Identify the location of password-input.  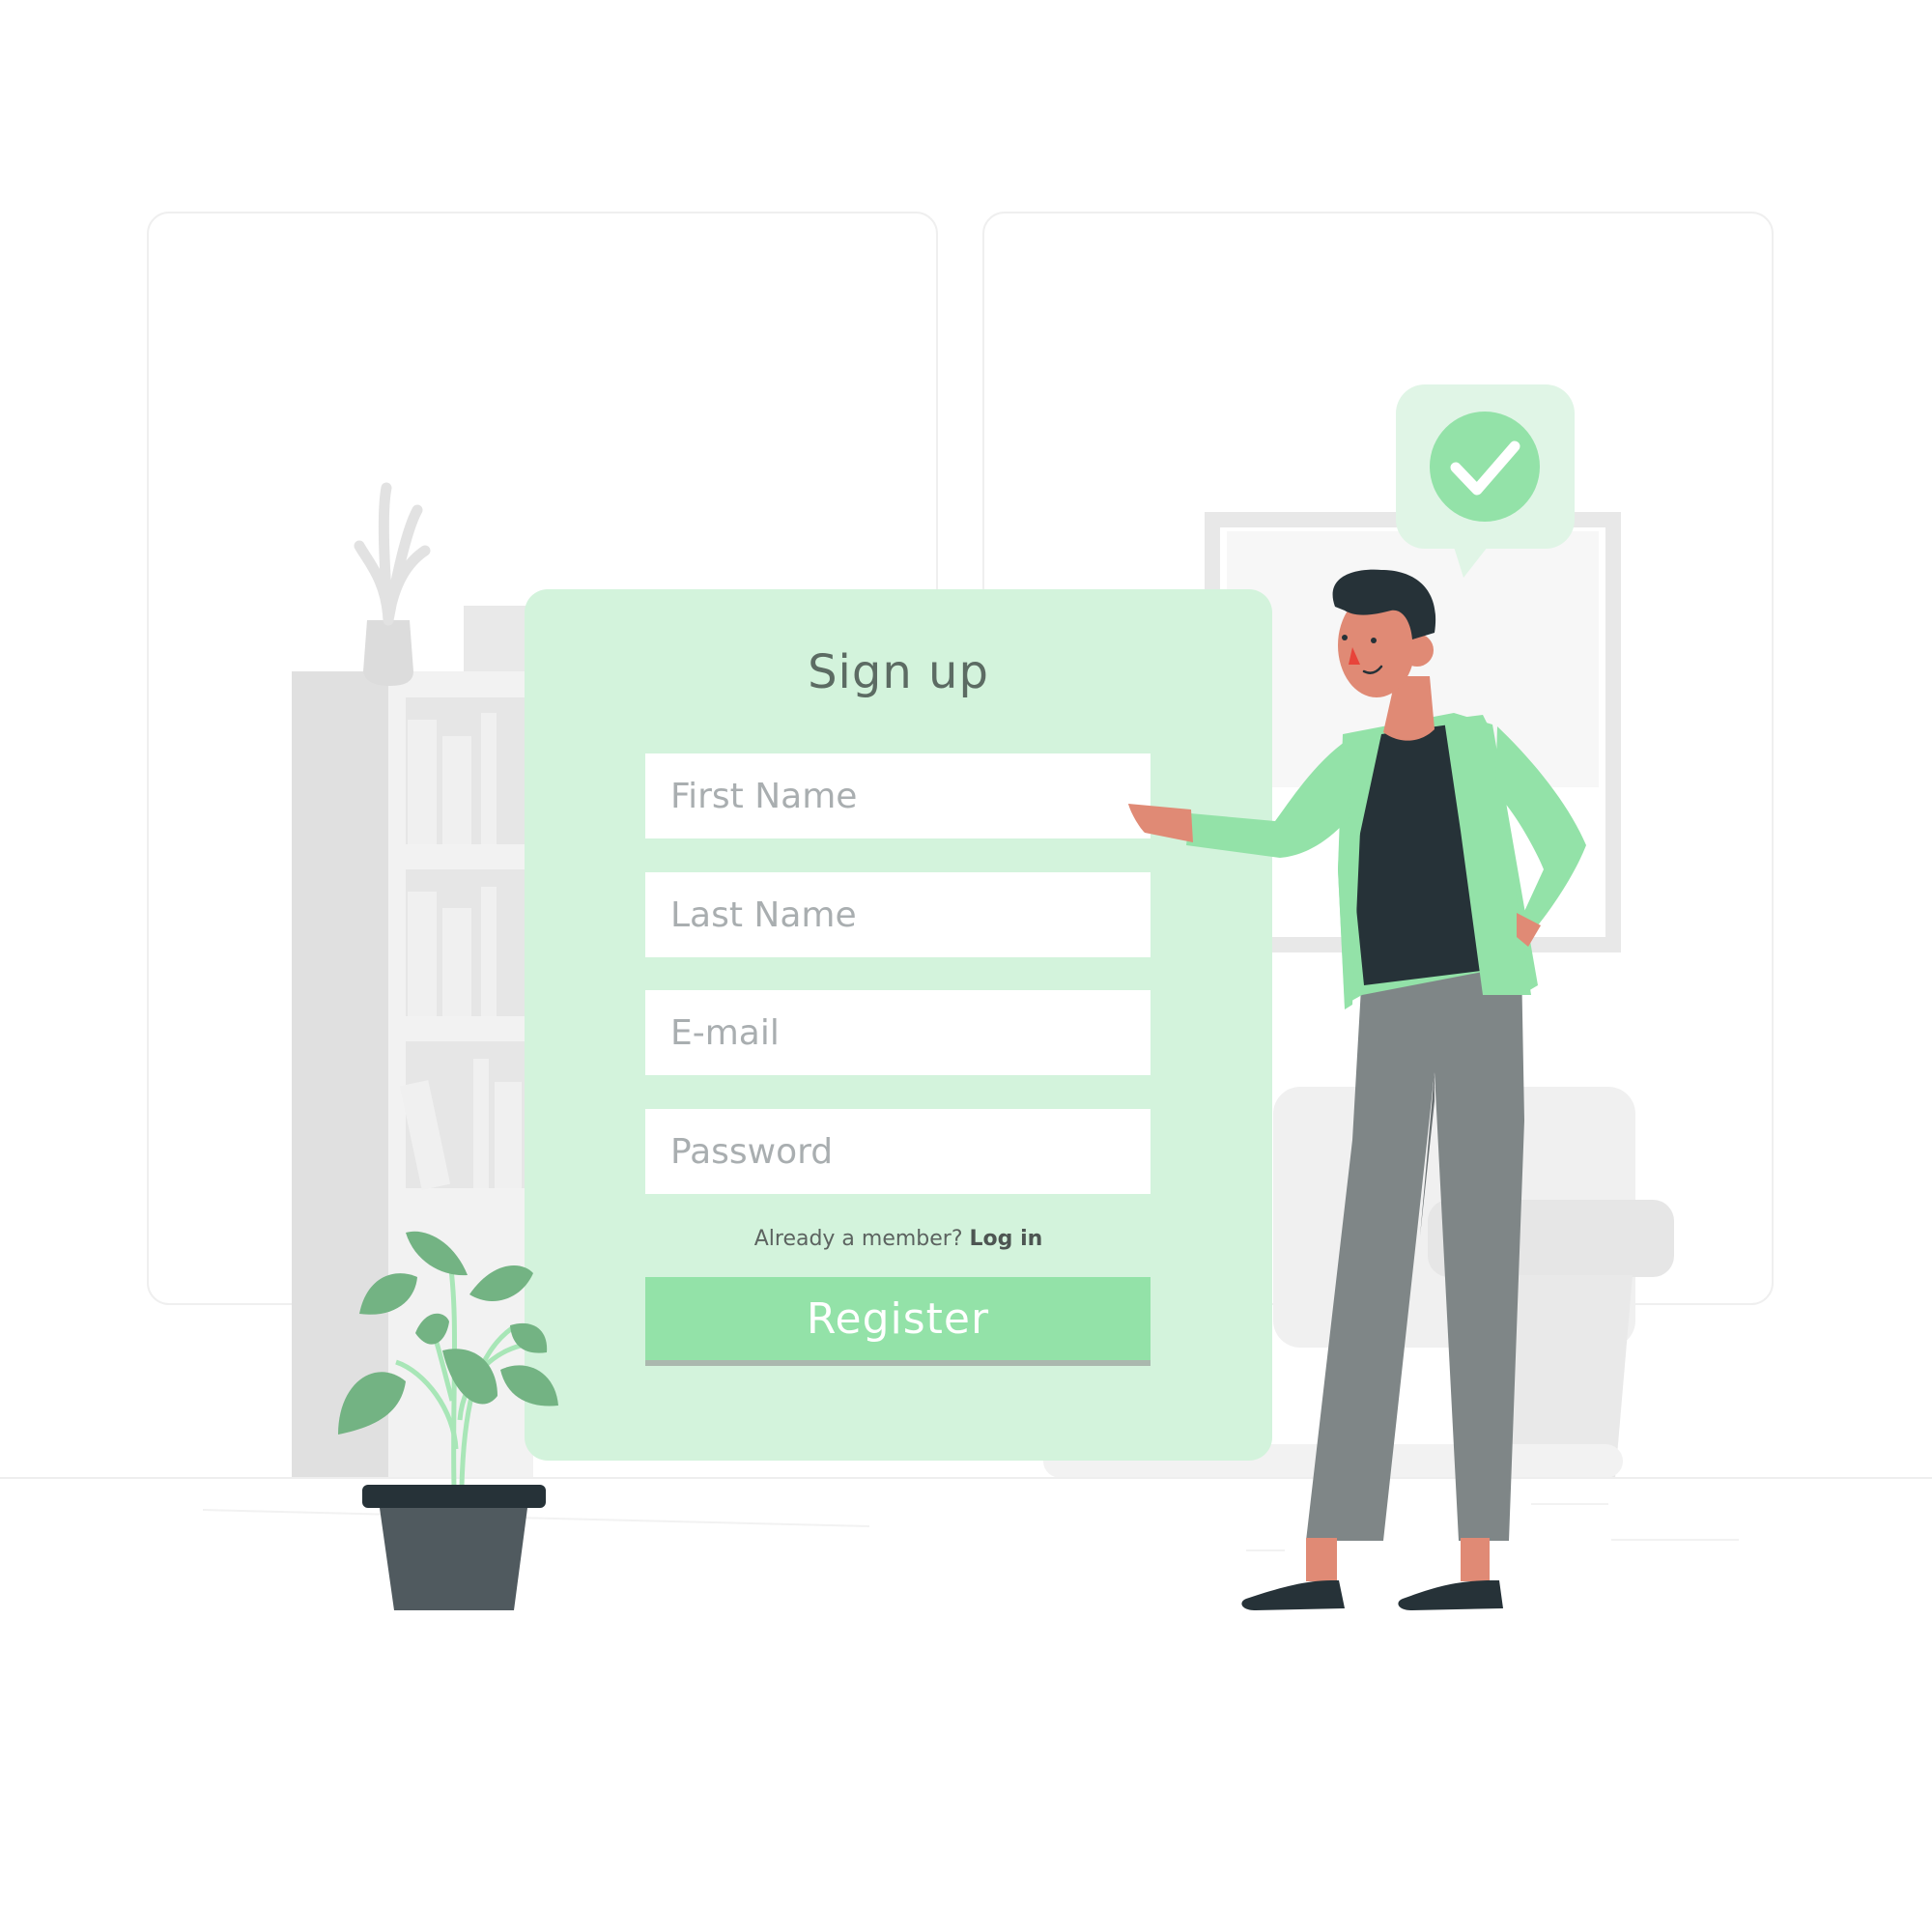
(898, 1151).